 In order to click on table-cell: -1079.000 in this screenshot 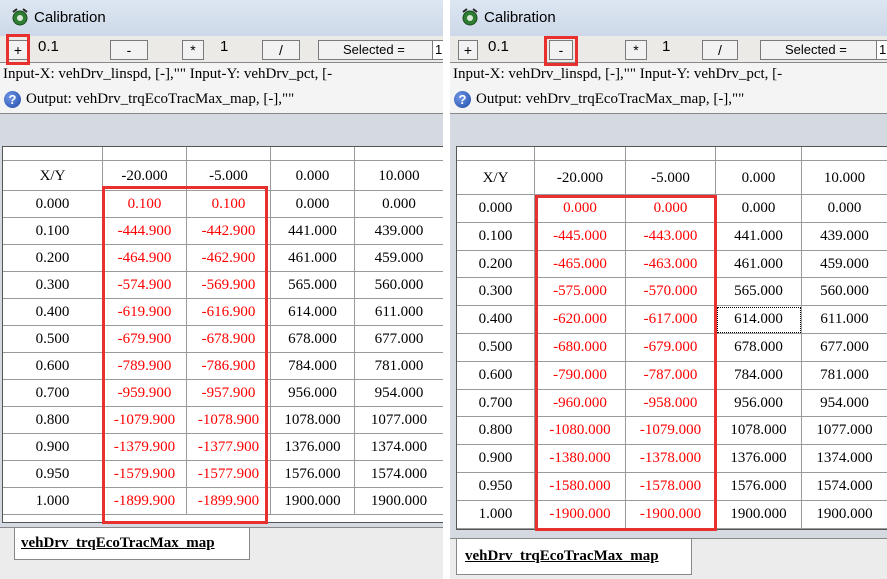, I will do `click(671, 431)`.